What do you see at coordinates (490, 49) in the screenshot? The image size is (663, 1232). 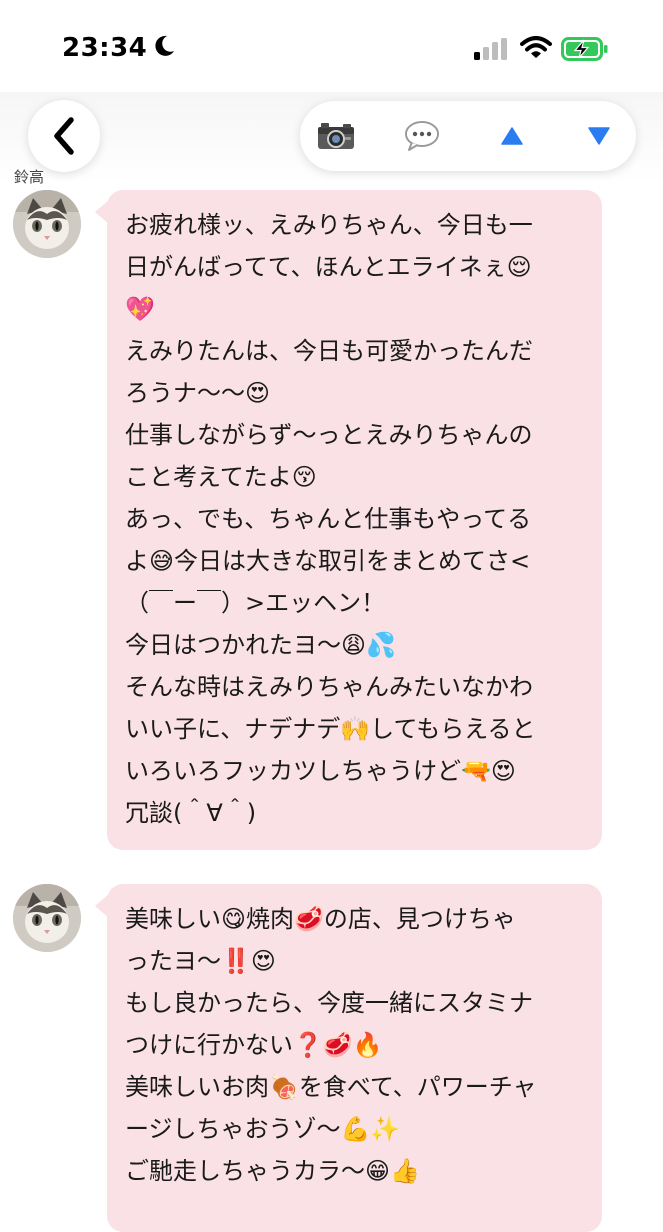 I see `cellular-signal-icon` at bounding box center [490, 49].